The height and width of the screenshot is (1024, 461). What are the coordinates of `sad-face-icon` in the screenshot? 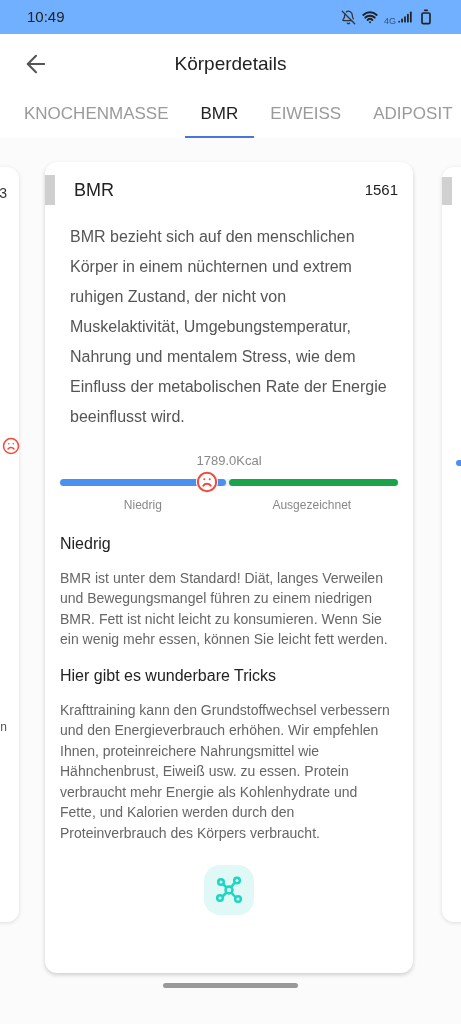 It's located at (11, 446).